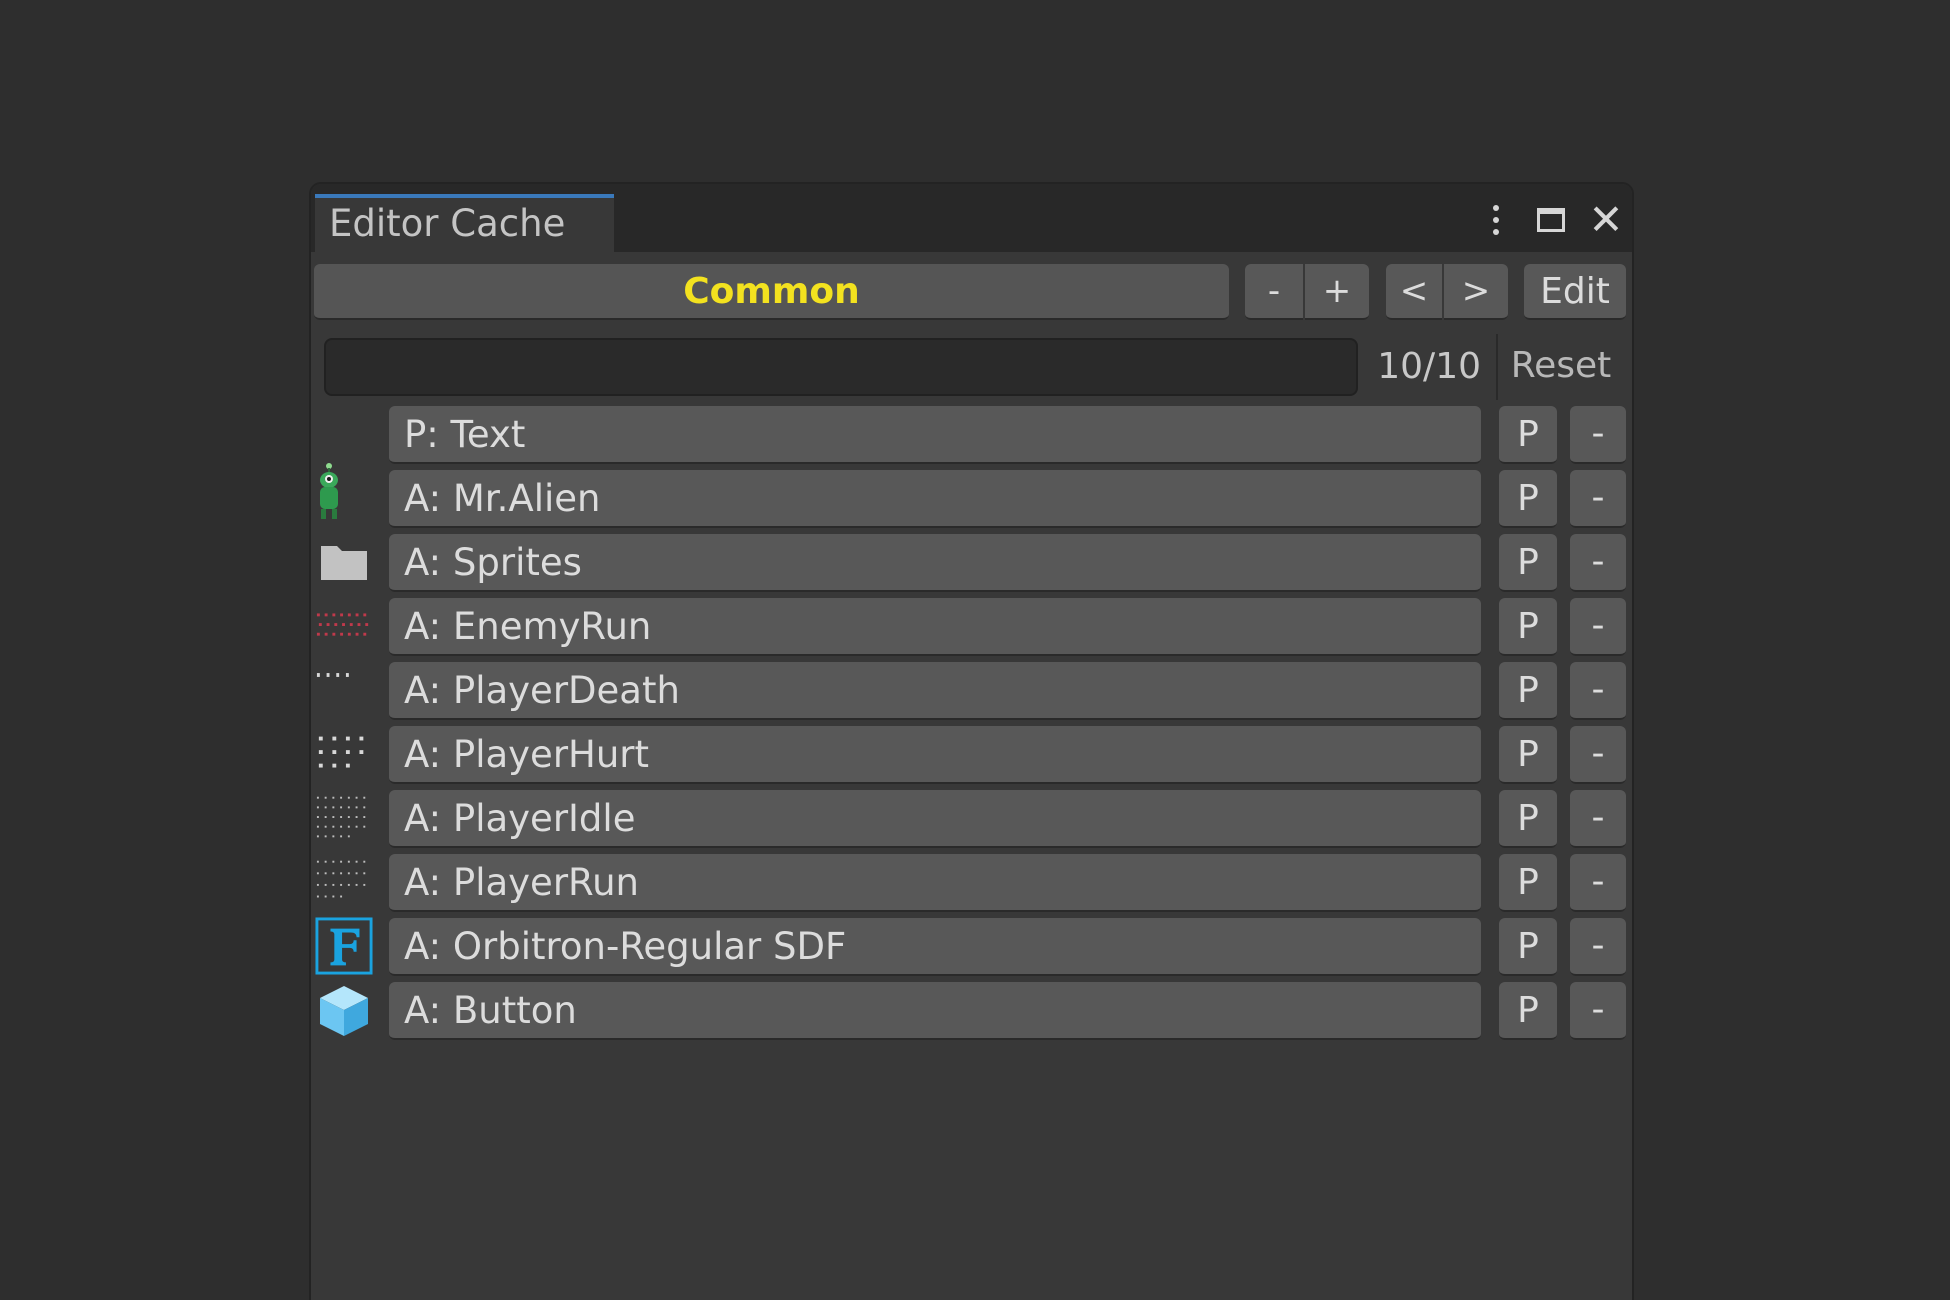  I want to click on list-item: A: Orbitron-Regular SDF P -, so click(971, 946).